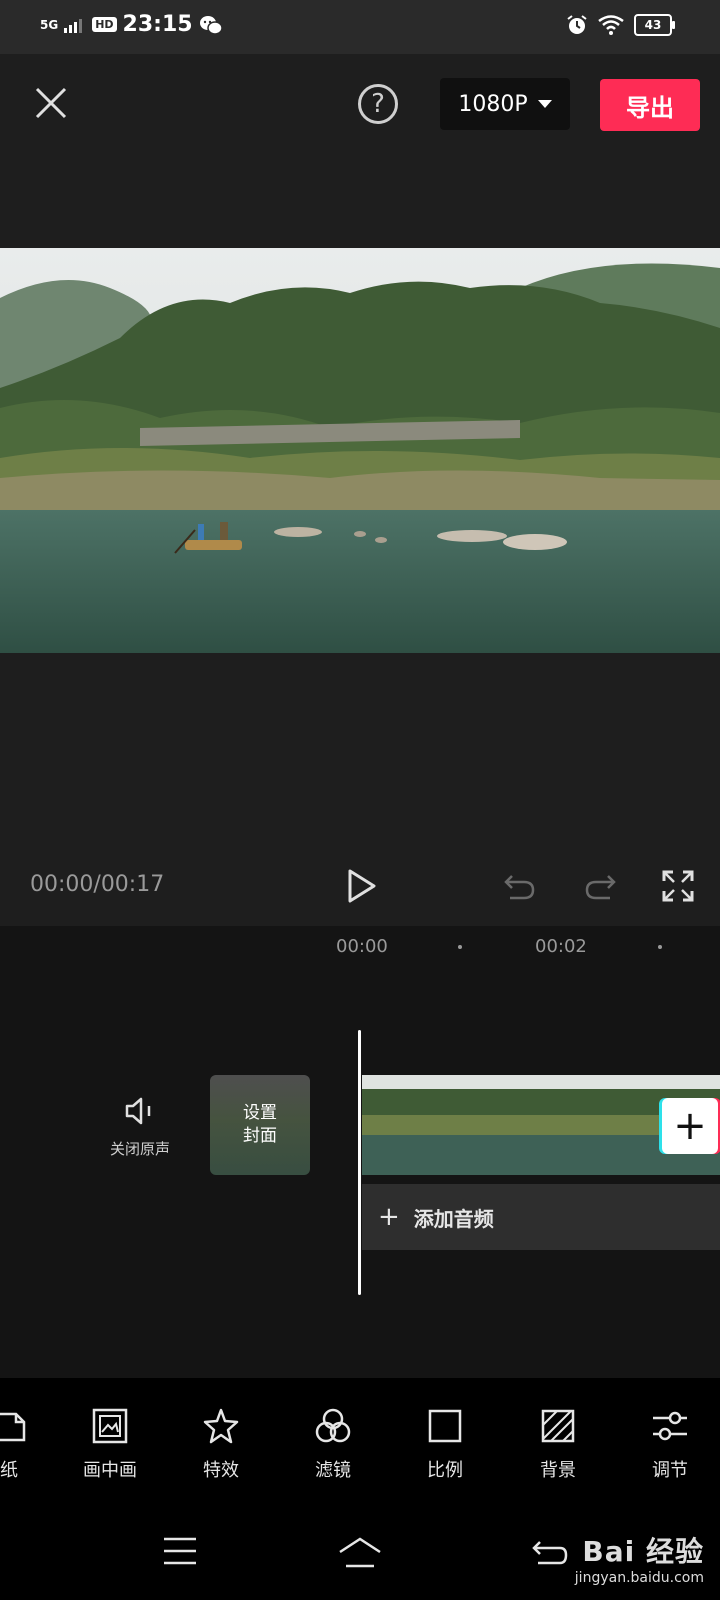  What do you see at coordinates (333, 1425) in the screenshot?
I see `filter-icon` at bounding box center [333, 1425].